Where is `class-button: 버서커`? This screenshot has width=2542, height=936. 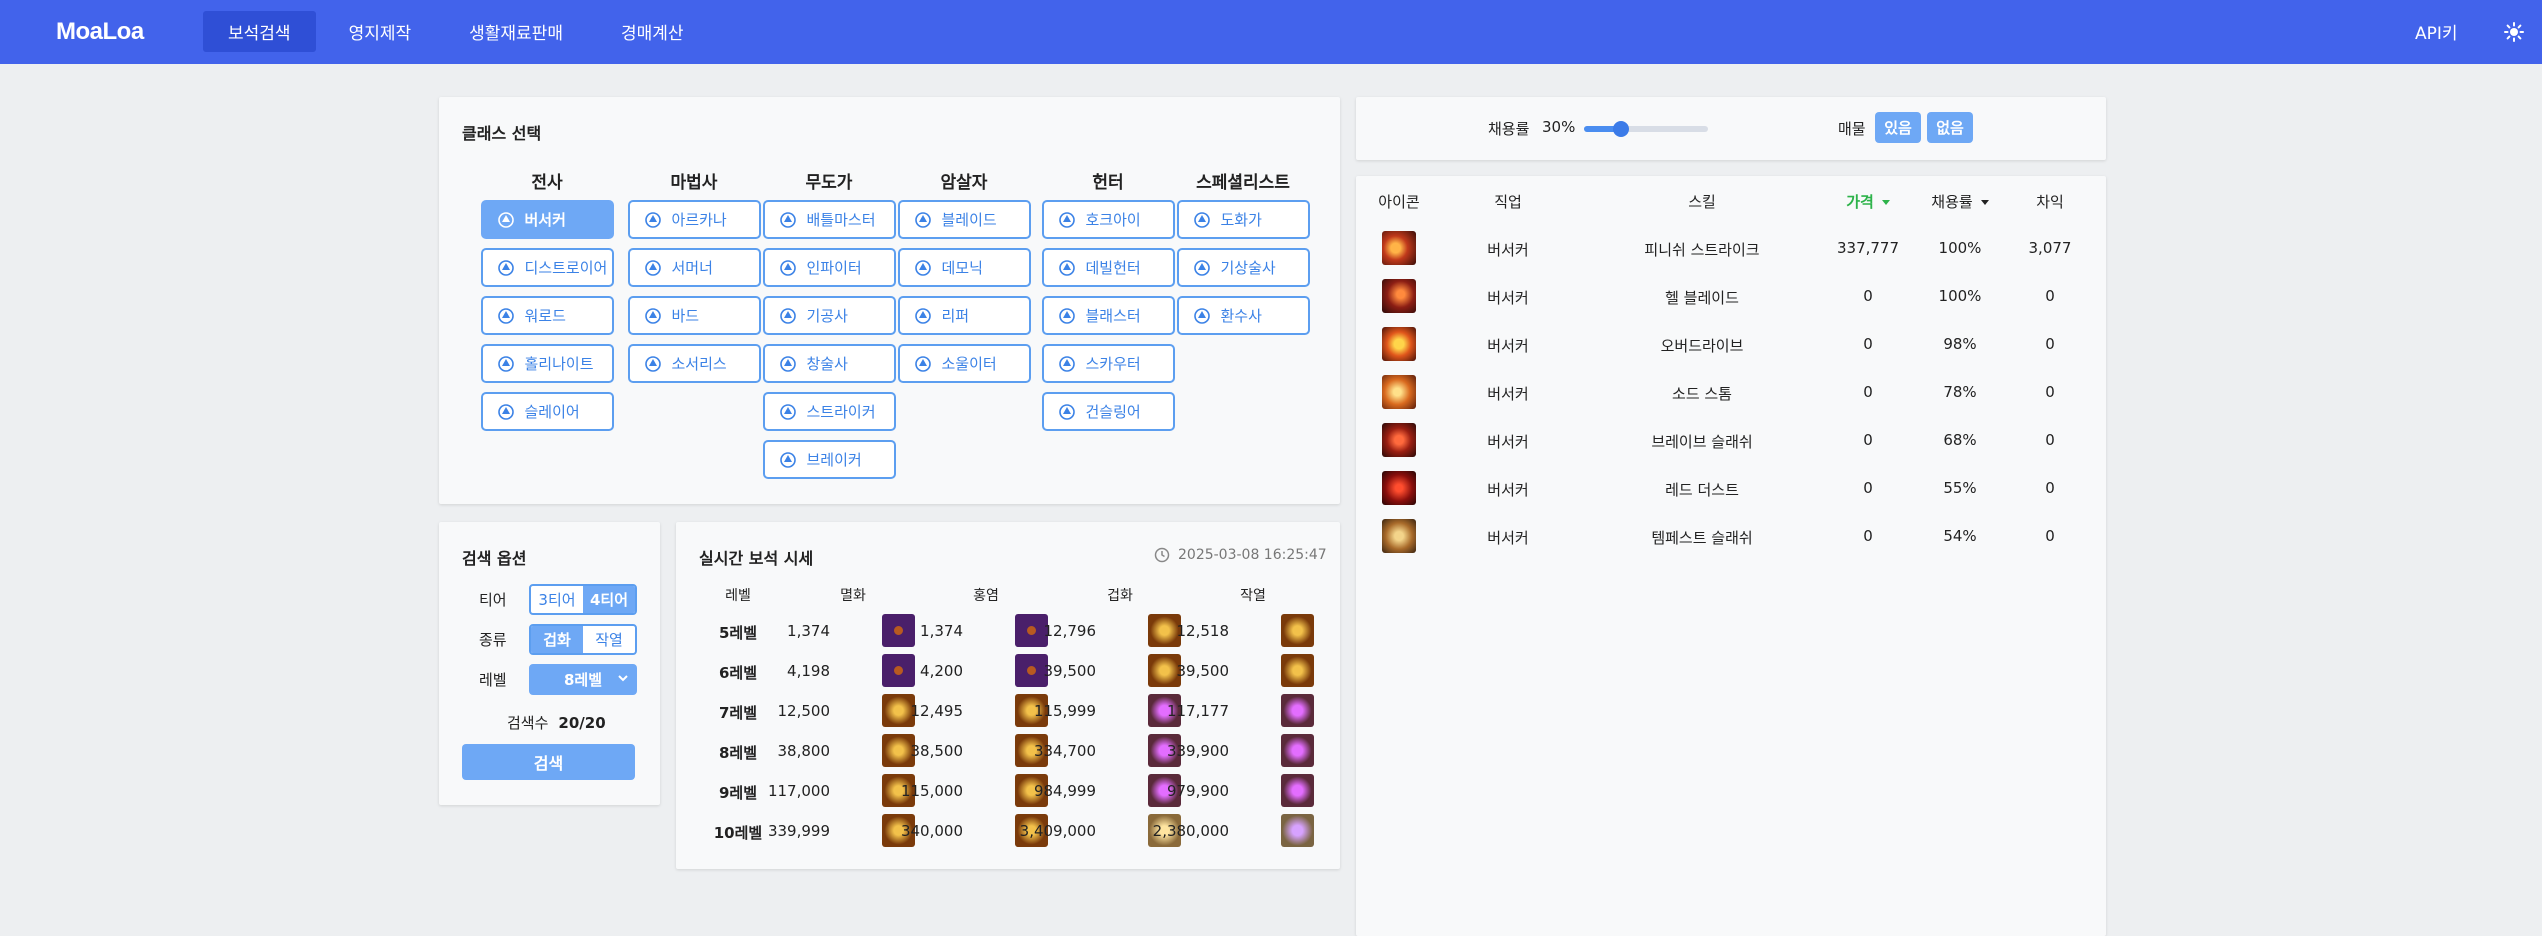 class-button: 버서커 is located at coordinates (547, 219).